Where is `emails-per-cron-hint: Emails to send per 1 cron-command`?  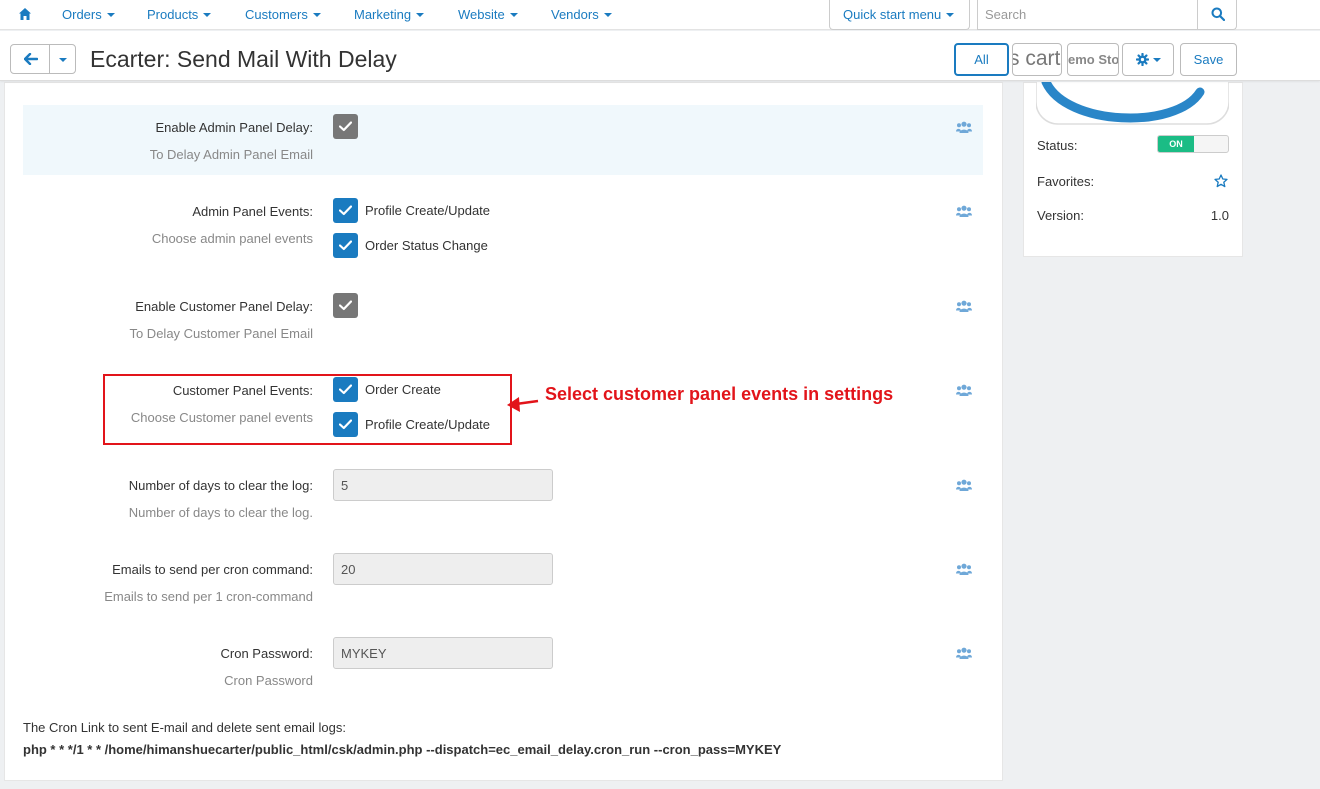
emails-per-cron-hint: Emails to send per 1 cron-command is located at coordinates (208, 596).